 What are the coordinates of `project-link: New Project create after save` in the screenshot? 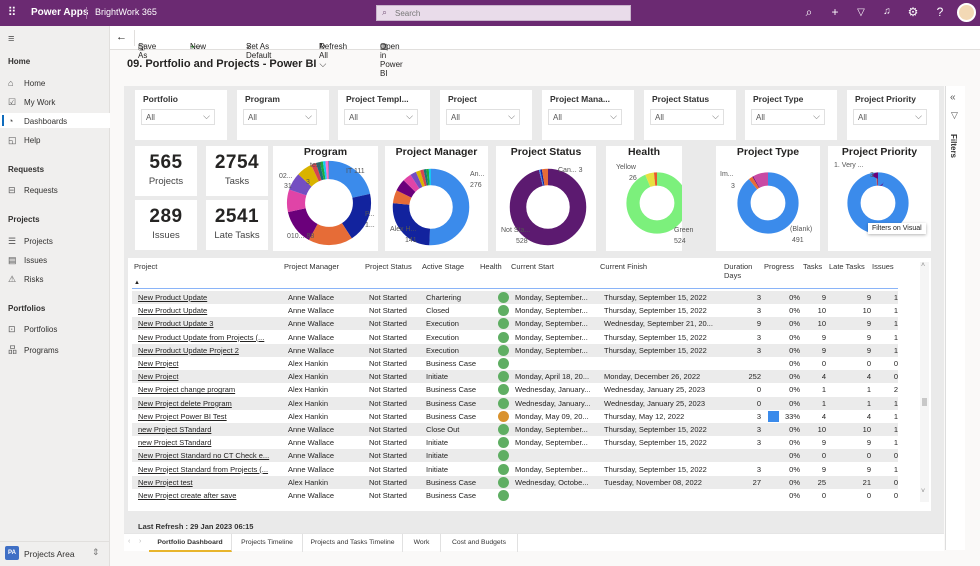 It's located at (187, 495).